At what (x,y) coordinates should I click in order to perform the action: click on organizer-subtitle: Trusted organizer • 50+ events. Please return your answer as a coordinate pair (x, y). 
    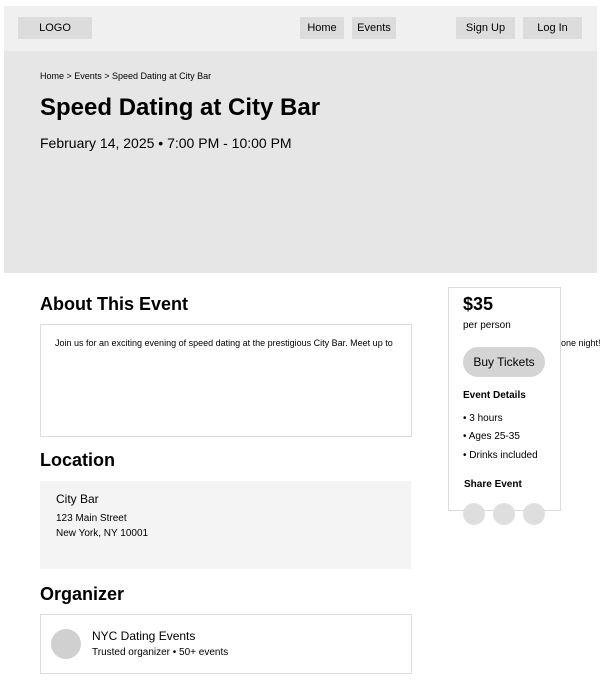
    Looking at the image, I should click on (160, 652).